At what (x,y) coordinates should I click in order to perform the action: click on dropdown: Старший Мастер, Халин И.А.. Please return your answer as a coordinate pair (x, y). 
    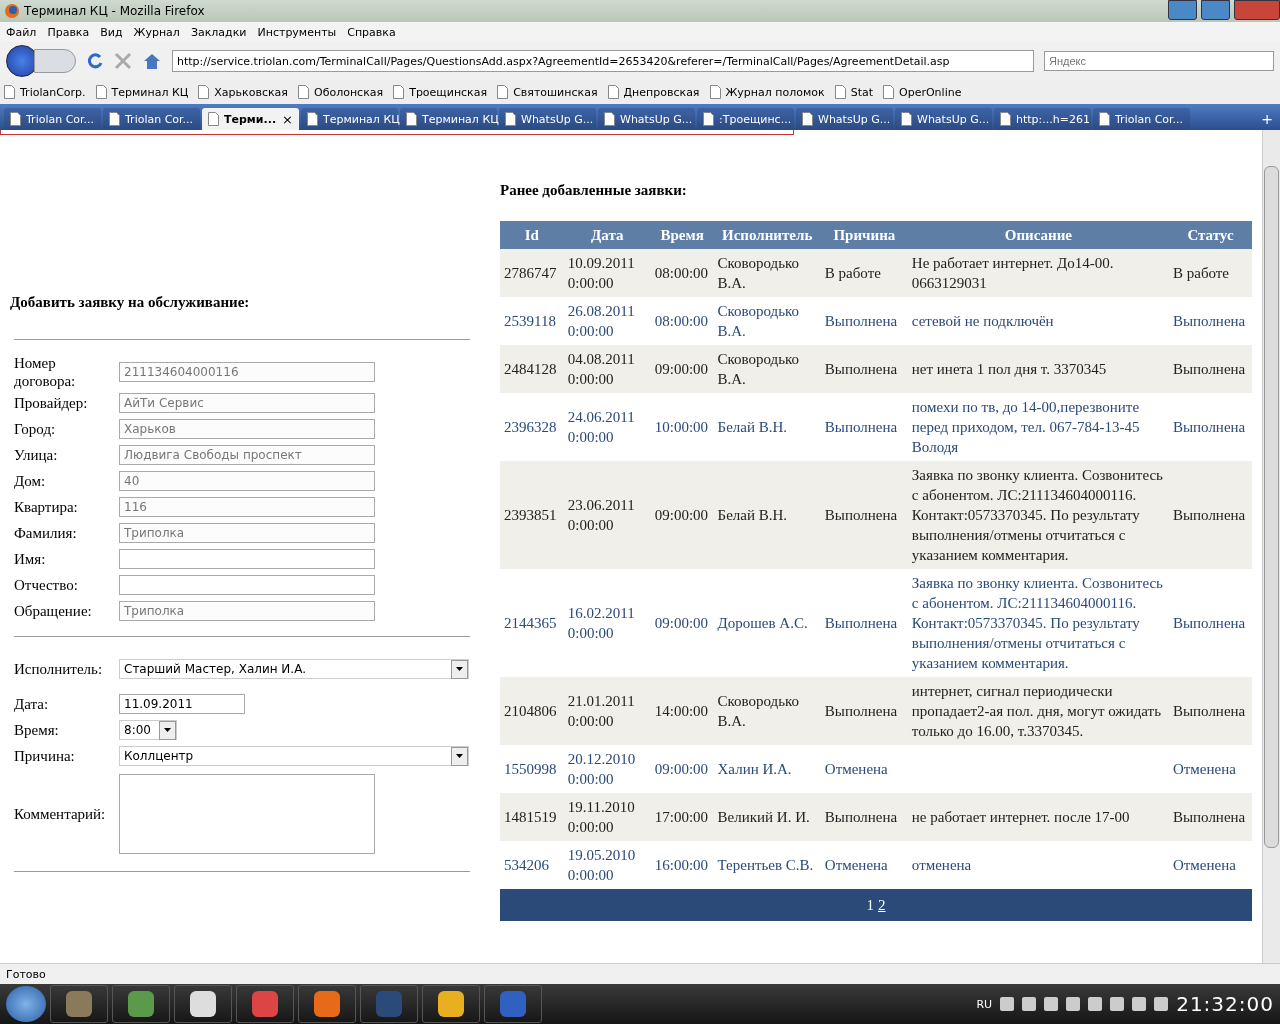
    Looking at the image, I should click on (294, 669).